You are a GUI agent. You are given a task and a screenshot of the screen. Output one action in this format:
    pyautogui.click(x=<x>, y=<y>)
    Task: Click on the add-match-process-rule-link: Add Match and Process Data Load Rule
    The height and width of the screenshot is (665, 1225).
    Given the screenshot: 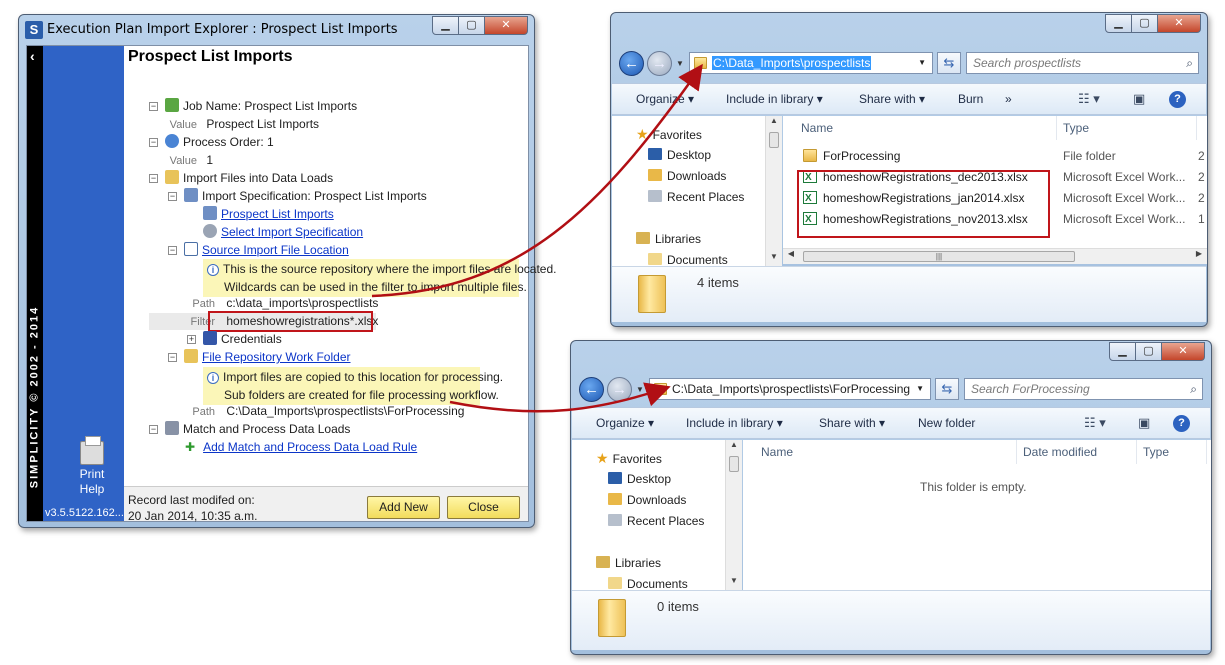 What is the action you would take?
    pyautogui.click(x=310, y=447)
    